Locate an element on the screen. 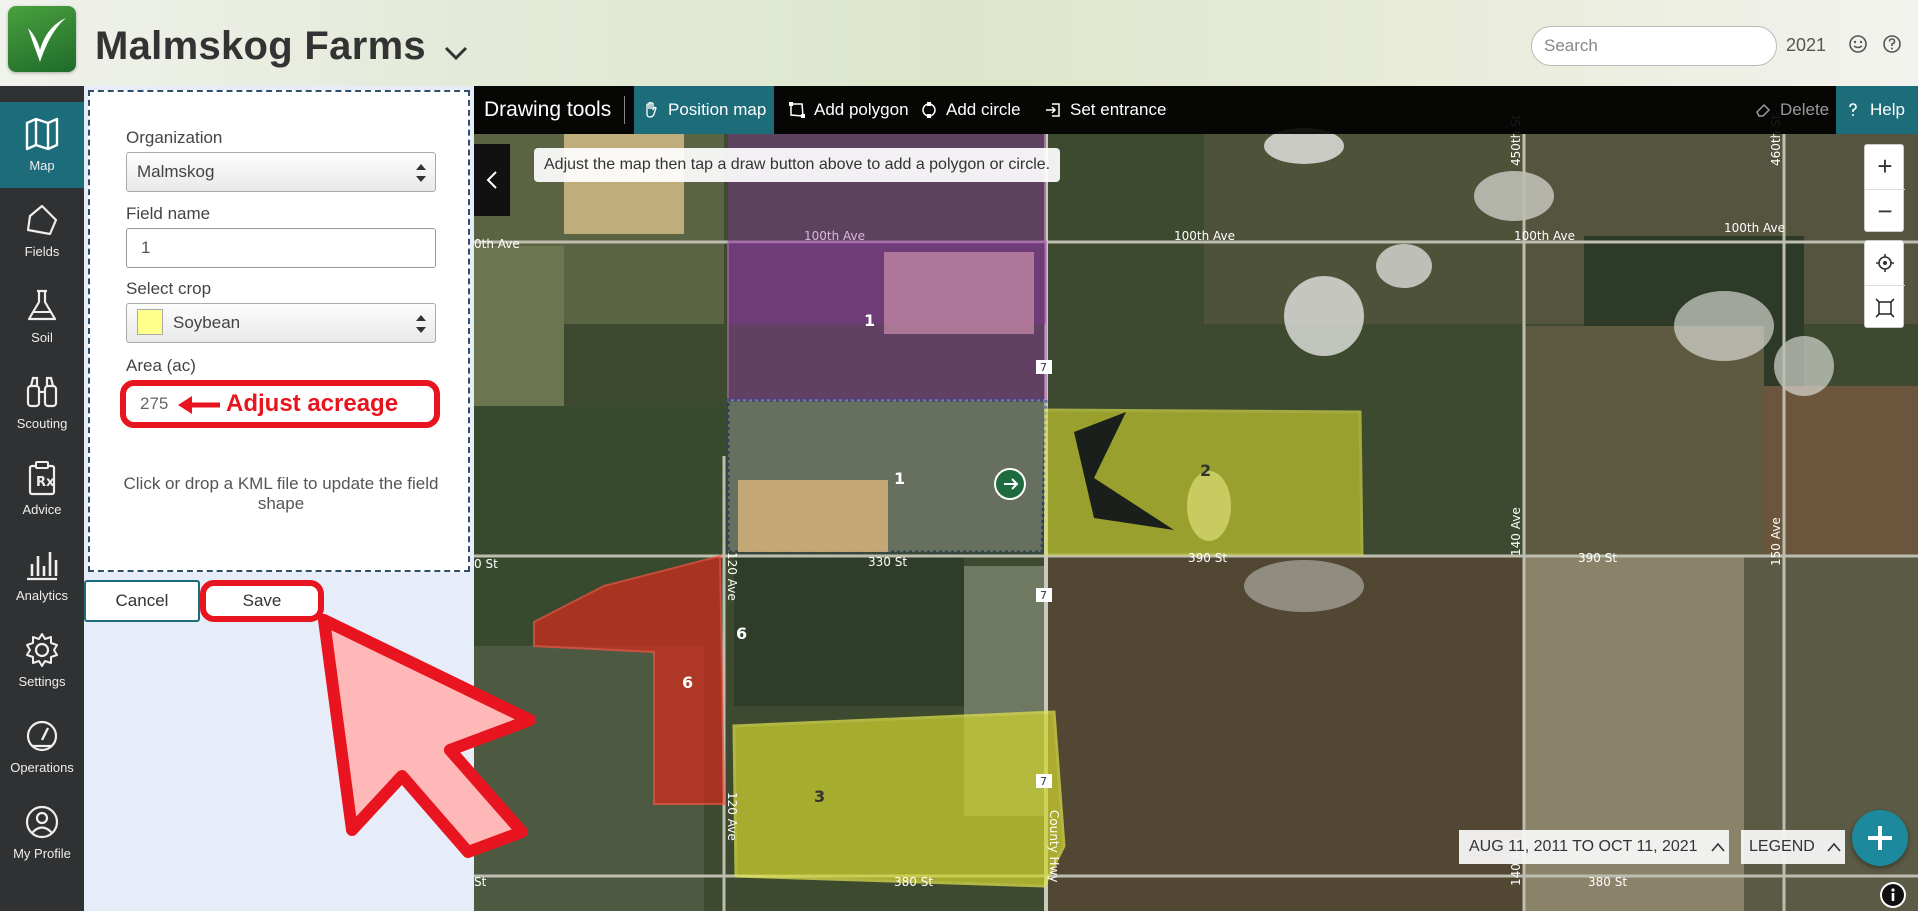 The width and height of the screenshot is (1918, 911). leaf-logo-icon is located at coordinates (47, 40).